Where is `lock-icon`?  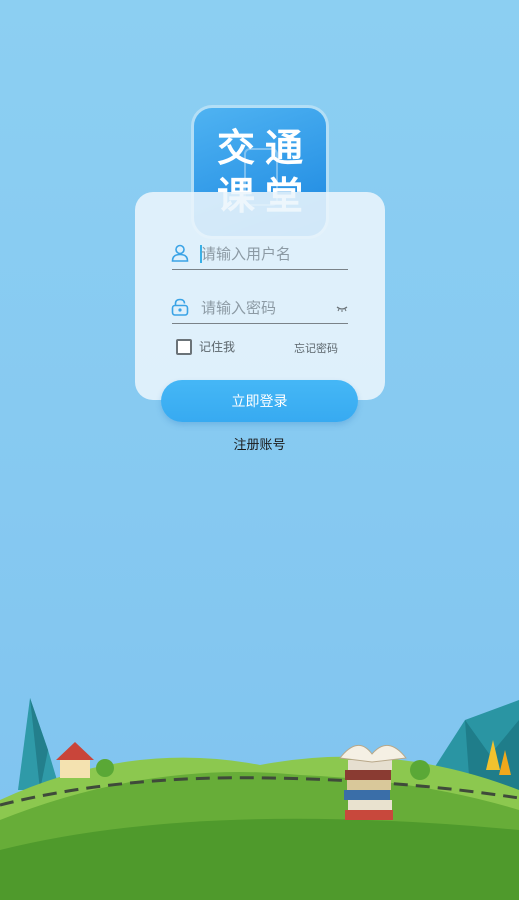
lock-icon is located at coordinates (180, 307).